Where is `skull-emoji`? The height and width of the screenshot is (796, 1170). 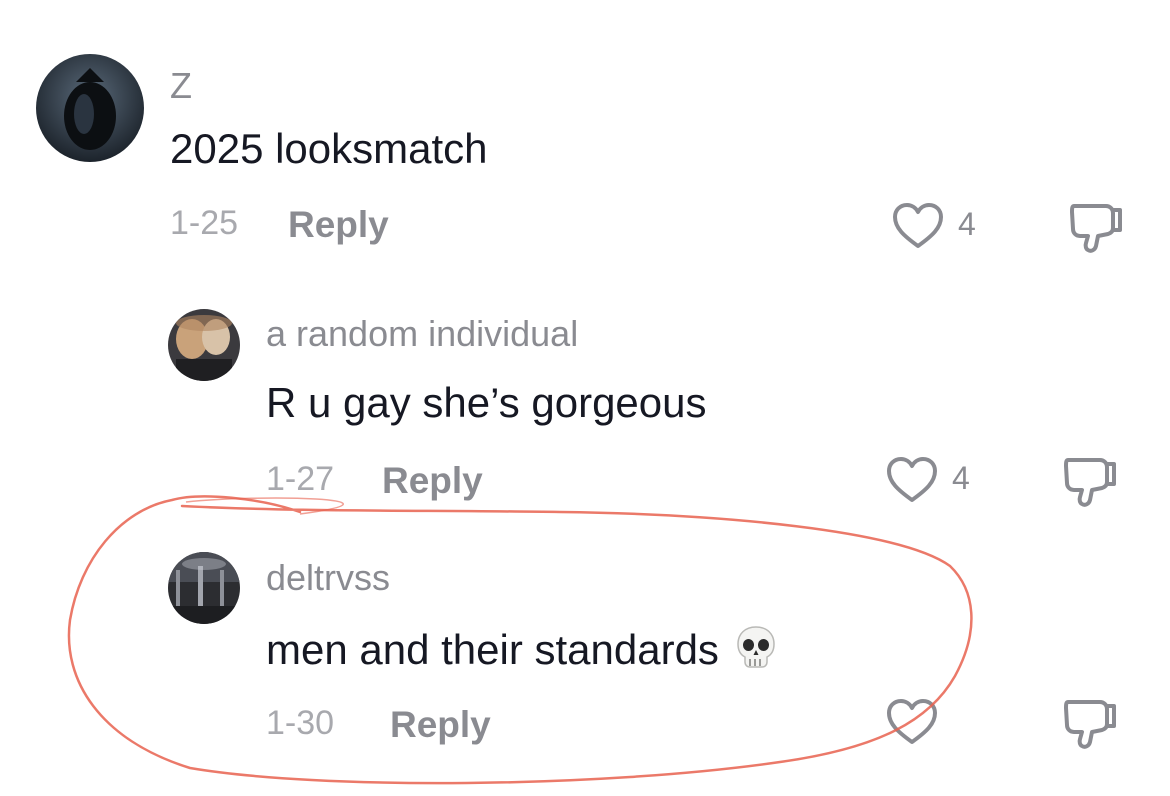 skull-emoji is located at coordinates (756, 650).